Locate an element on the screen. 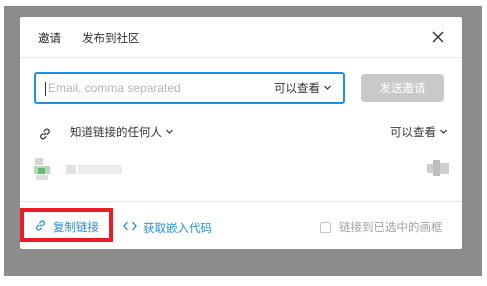 The height and width of the screenshot is (286, 487). send-invite-button: 发送邀请 is located at coordinates (402, 88).